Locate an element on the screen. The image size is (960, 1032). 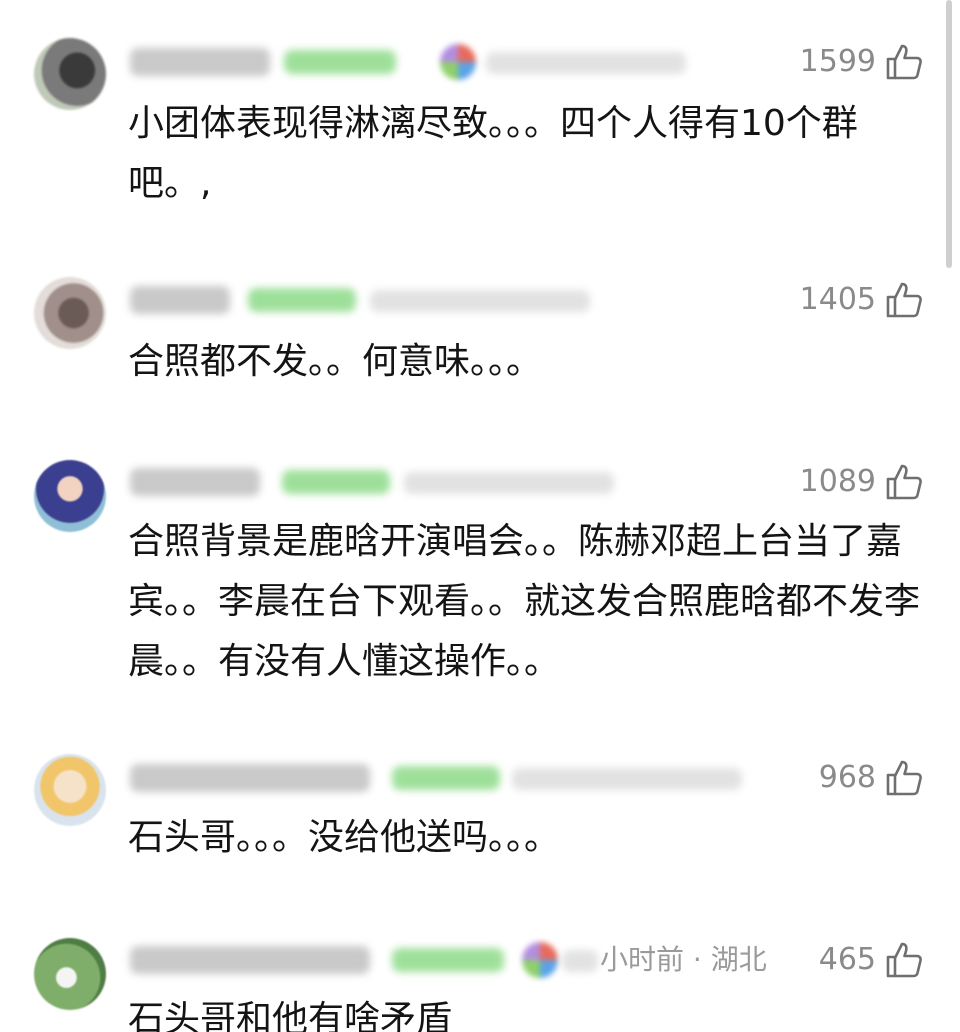
comment-meta: 小时前 · 湖北 is located at coordinates (460, 960).